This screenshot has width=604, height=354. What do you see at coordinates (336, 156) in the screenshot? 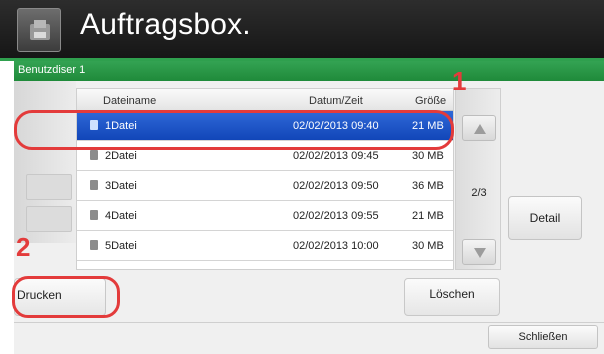
I see `file-date: 02/02/2013 09:45` at bounding box center [336, 156].